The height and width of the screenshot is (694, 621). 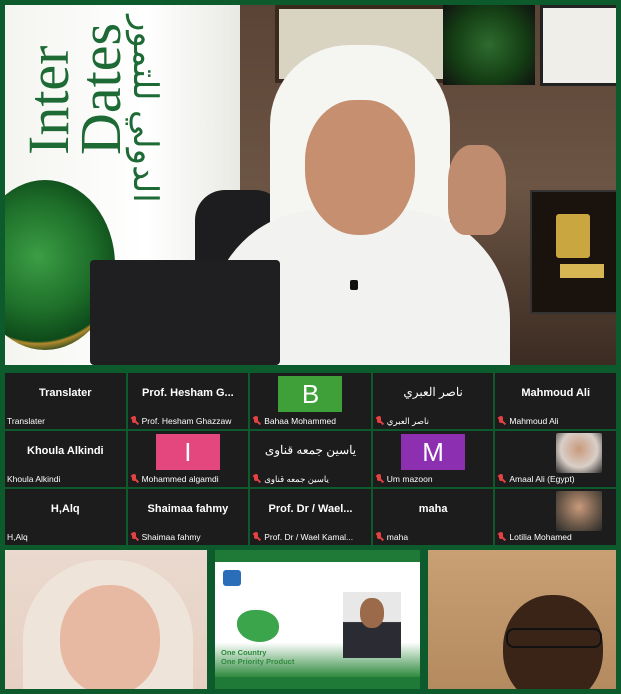 What do you see at coordinates (100, 88) in the screenshot?
I see `banner-text-line2: Dates` at bounding box center [100, 88].